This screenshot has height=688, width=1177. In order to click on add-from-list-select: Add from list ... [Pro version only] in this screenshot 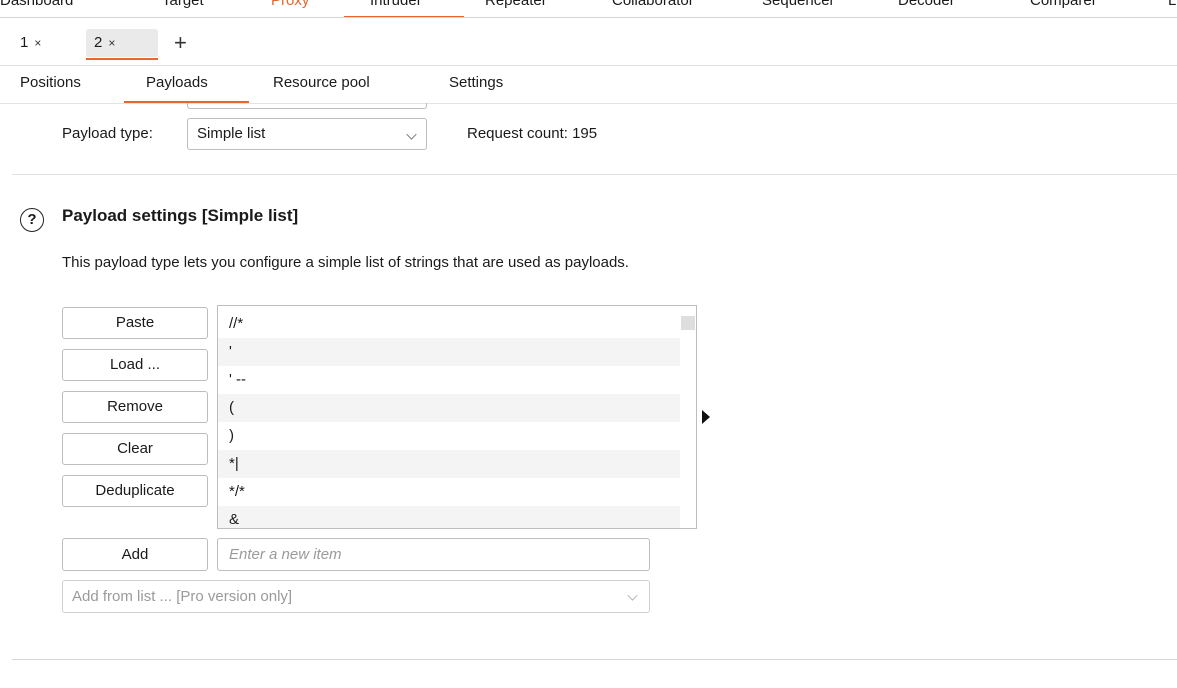, I will do `click(356, 596)`.